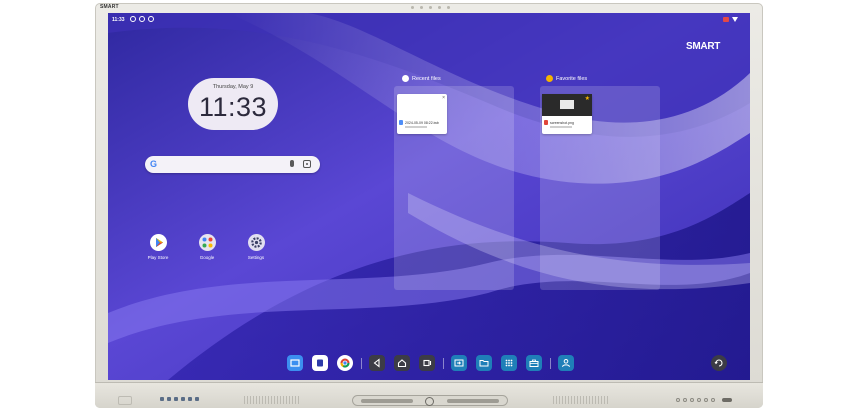 The image size is (860, 410). What do you see at coordinates (133, 19) in the screenshot?
I see `settings-status-icon` at bounding box center [133, 19].